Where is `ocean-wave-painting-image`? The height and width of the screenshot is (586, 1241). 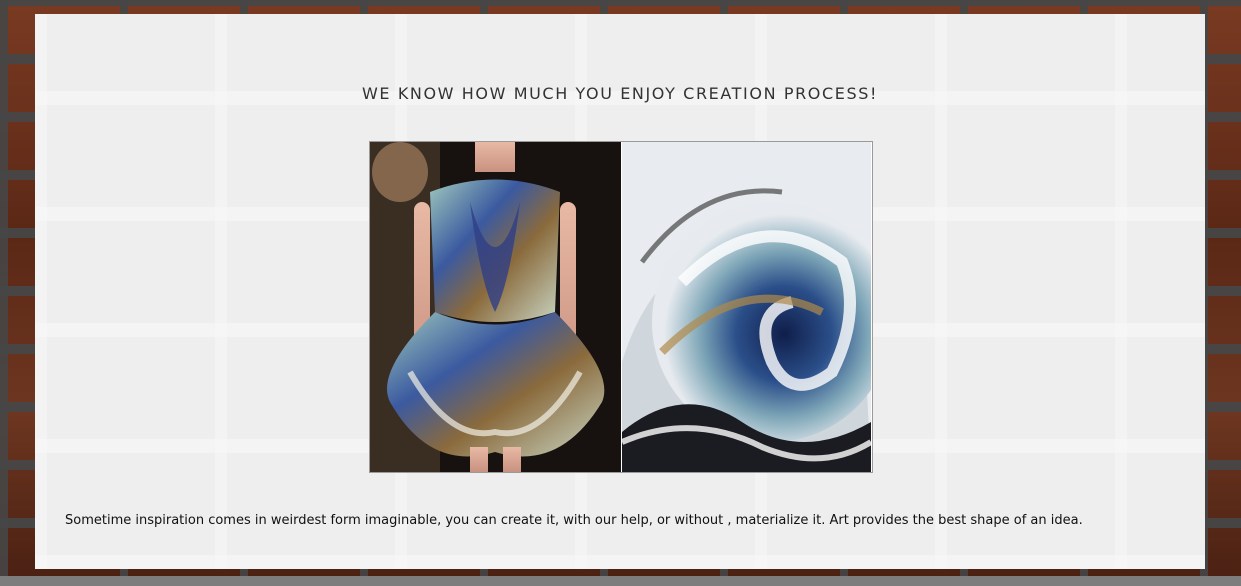 ocean-wave-painting-image is located at coordinates (746, 307).